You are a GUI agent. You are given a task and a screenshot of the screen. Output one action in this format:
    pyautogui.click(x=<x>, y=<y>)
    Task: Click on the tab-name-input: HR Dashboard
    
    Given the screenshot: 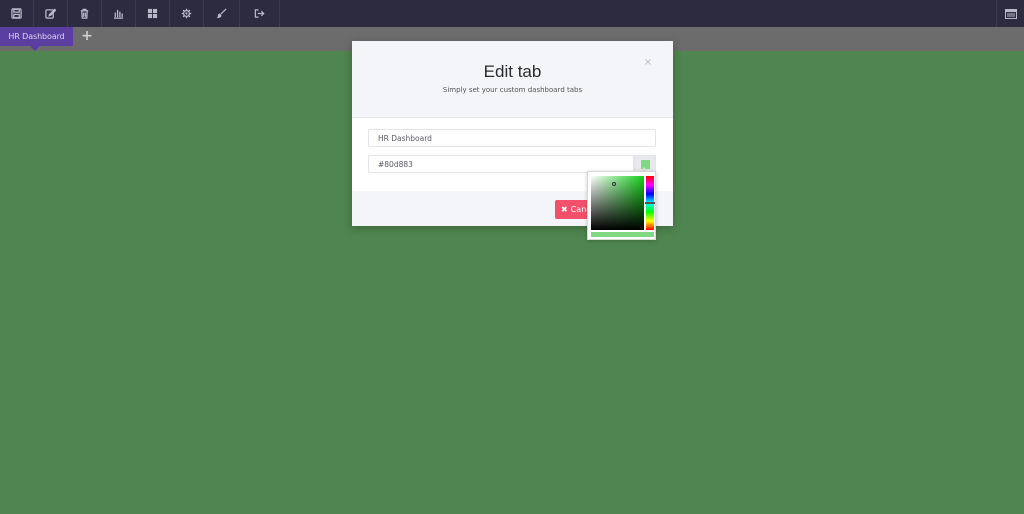 What is the action you would take?
    pyautogui.click(x=512, y=138)
    